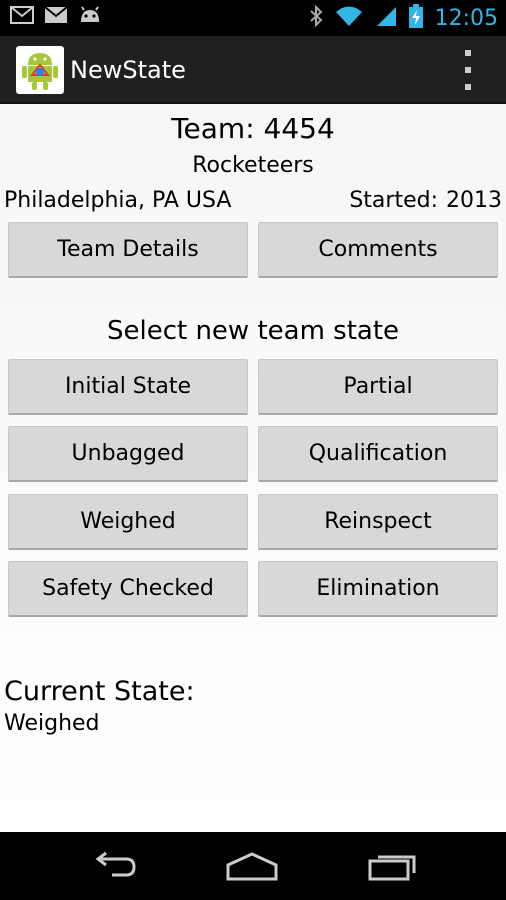 The image size is (506, 900). I want to click on state-button-initial-state: Initial State, so click(128, 387).